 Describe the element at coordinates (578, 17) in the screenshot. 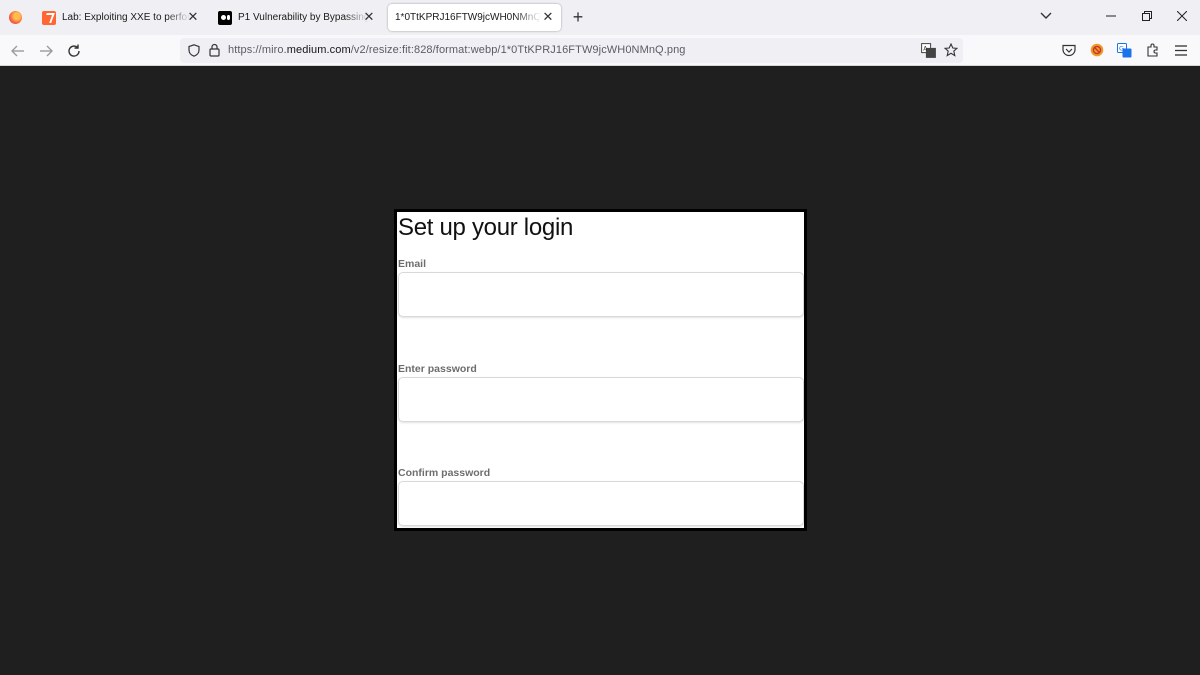

I see `new-tab-button: +` at that location.